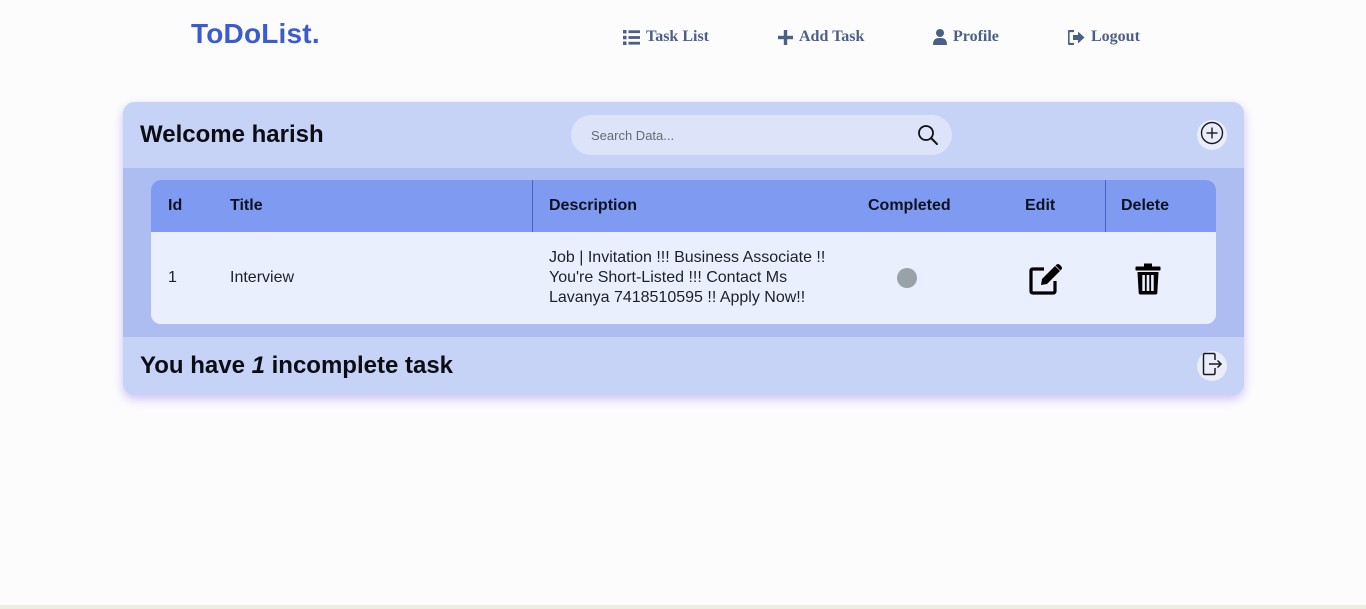 The width and height of the screenshot is (1366, 609). Describe the element at coordinates (739, 135) in the screenshot. I see `search-input` at that location.